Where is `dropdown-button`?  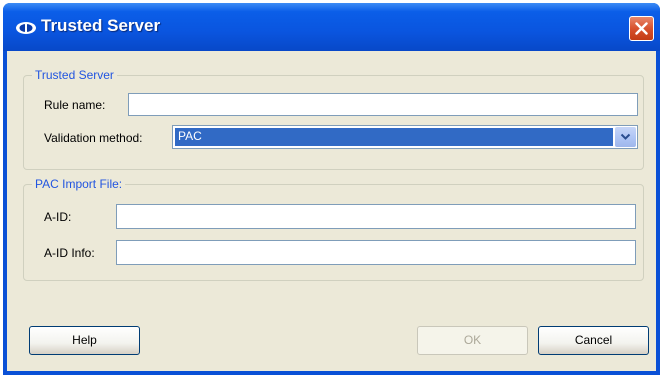
dropdown-button is located at coordinates (625, 137).